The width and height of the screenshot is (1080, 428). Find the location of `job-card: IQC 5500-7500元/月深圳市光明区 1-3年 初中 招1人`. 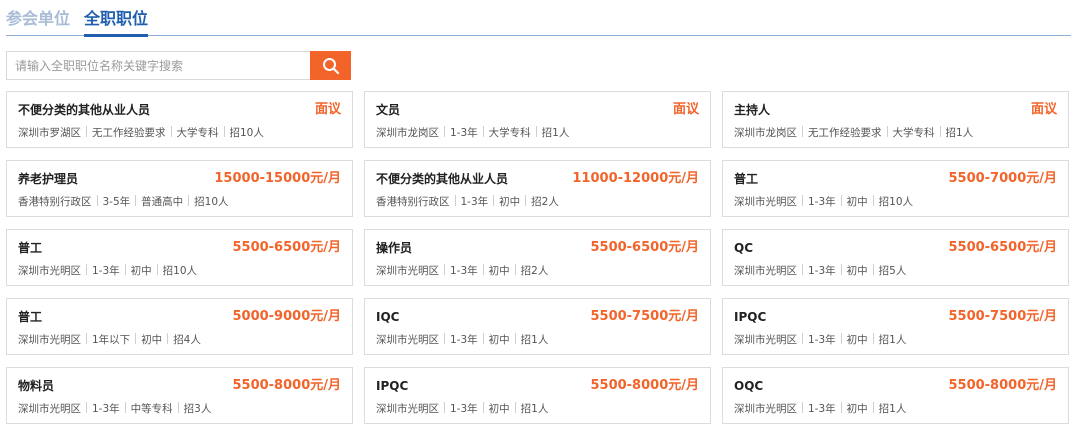

job-card: IQC 5500-7500元/月深圳市光明区 1-3年 初中 招1人 is located at coordinates (537, 326).